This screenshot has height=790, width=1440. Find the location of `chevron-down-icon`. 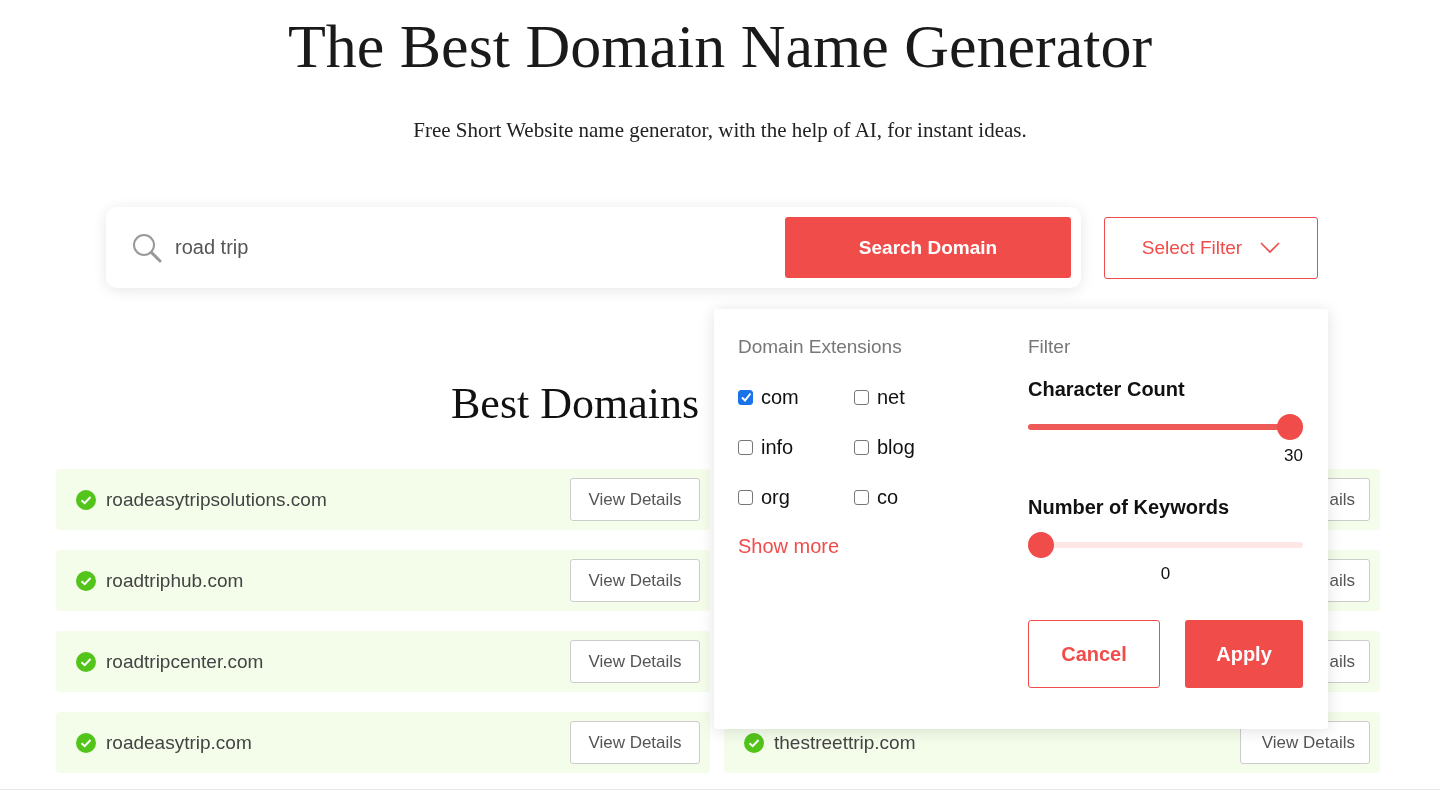

chevron-down-icon is located at coordinates (1270, 247).